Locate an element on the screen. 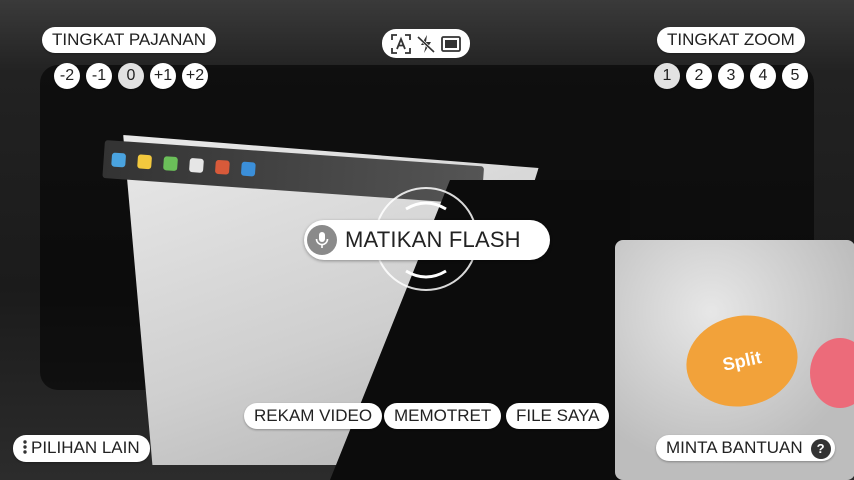 This screenshot has height=480, width=854. zoom-level-1: 2 is located at coordinates (699, 76).